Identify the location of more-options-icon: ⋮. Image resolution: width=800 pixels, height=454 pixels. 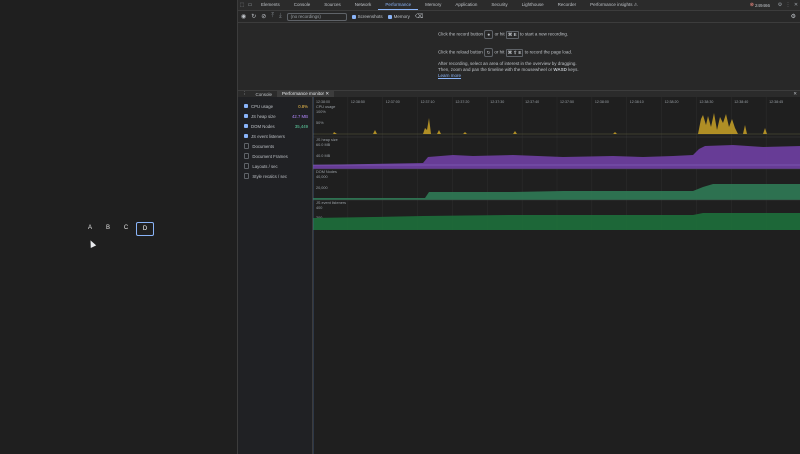
(788, 5).